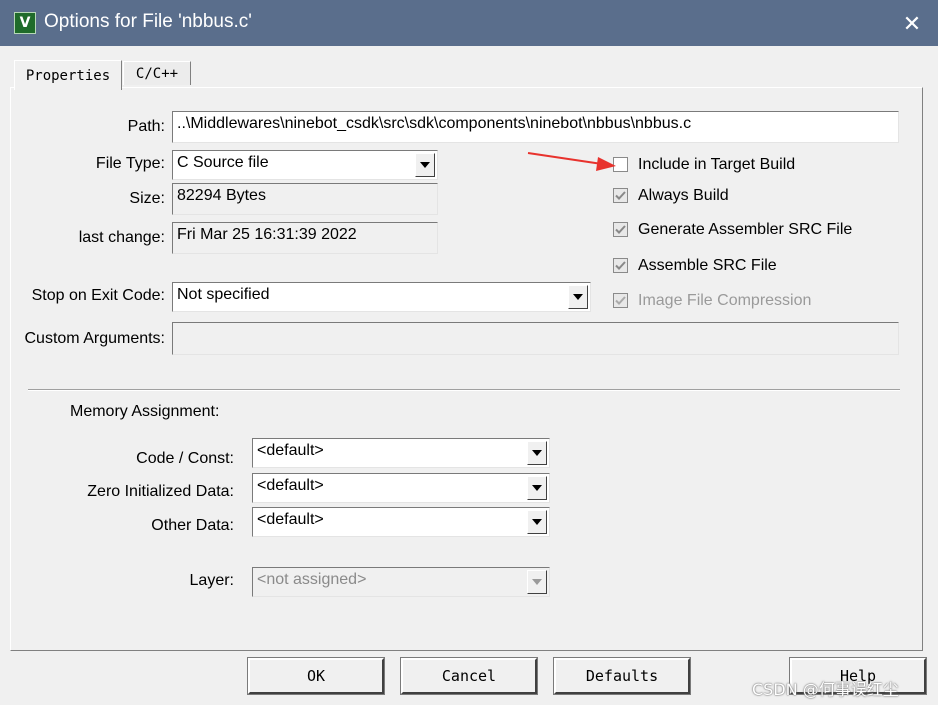 The image size is (938, 705). I want to click on watermark: CSDN @何事误红尘, so click(825, 689).